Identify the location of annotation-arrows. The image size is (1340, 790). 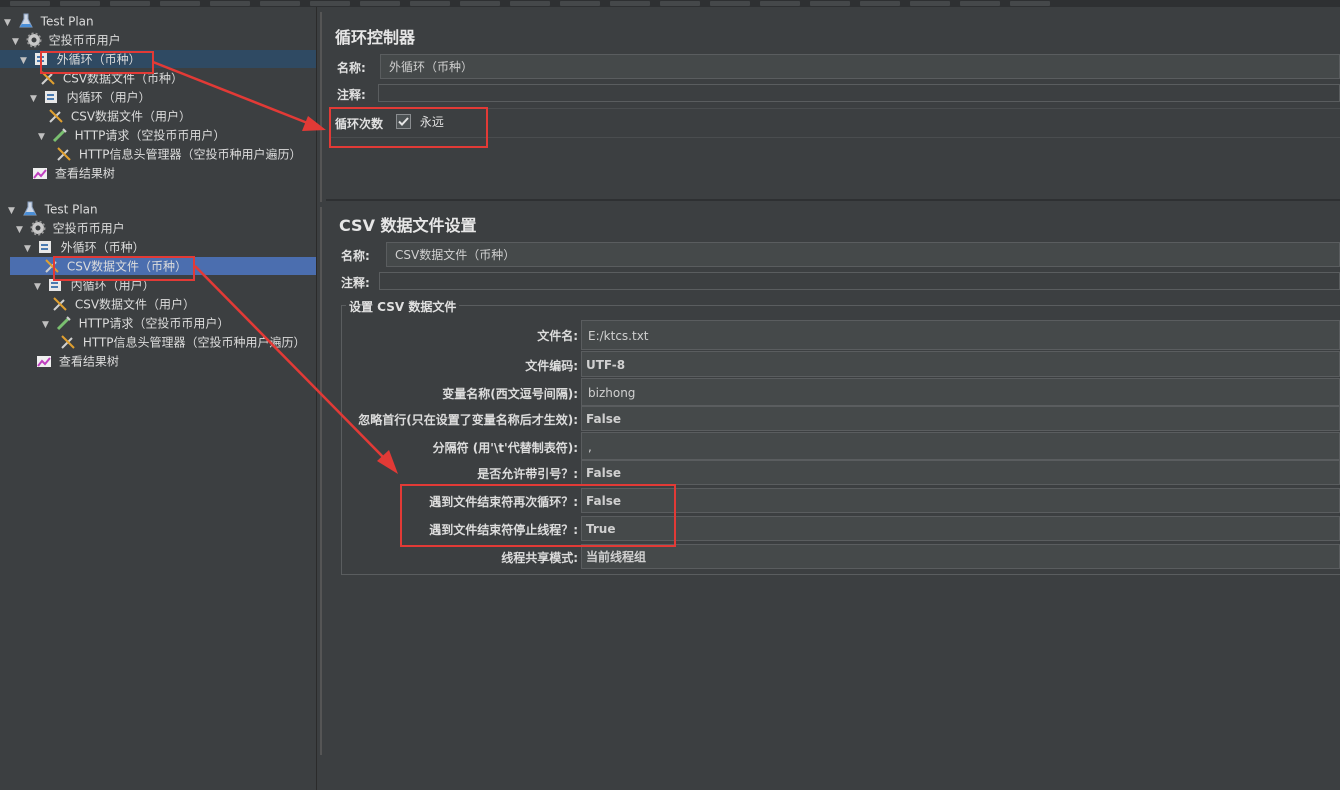
(275, 267).